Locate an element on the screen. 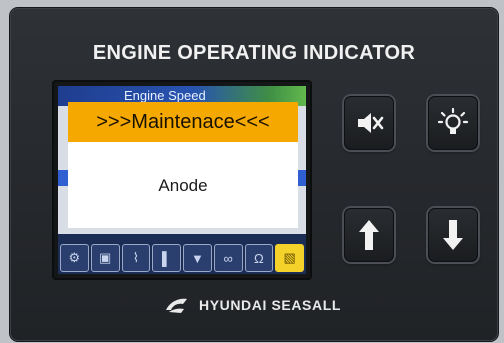 The width and height of the screenshot is (504, 343). filter-icon: ▼ is located at coordinates (197, 258).